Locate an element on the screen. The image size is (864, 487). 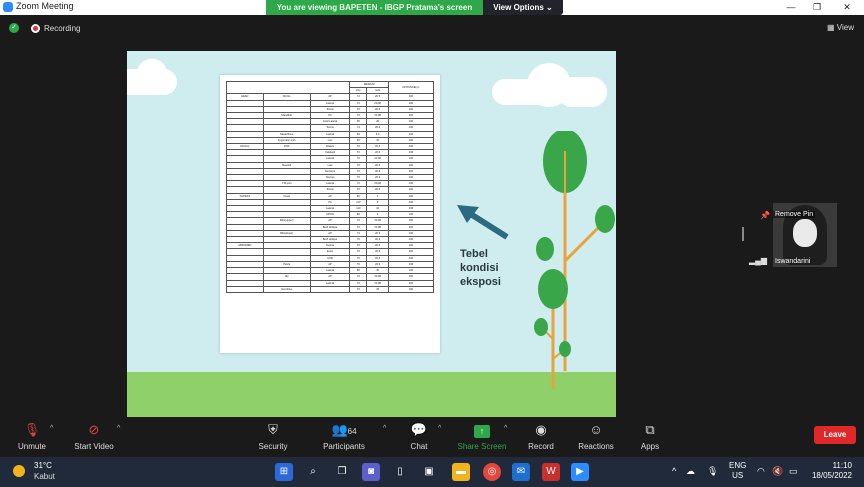
speaker-muted-icon: 🔇 is located at coordinates (777, 471).